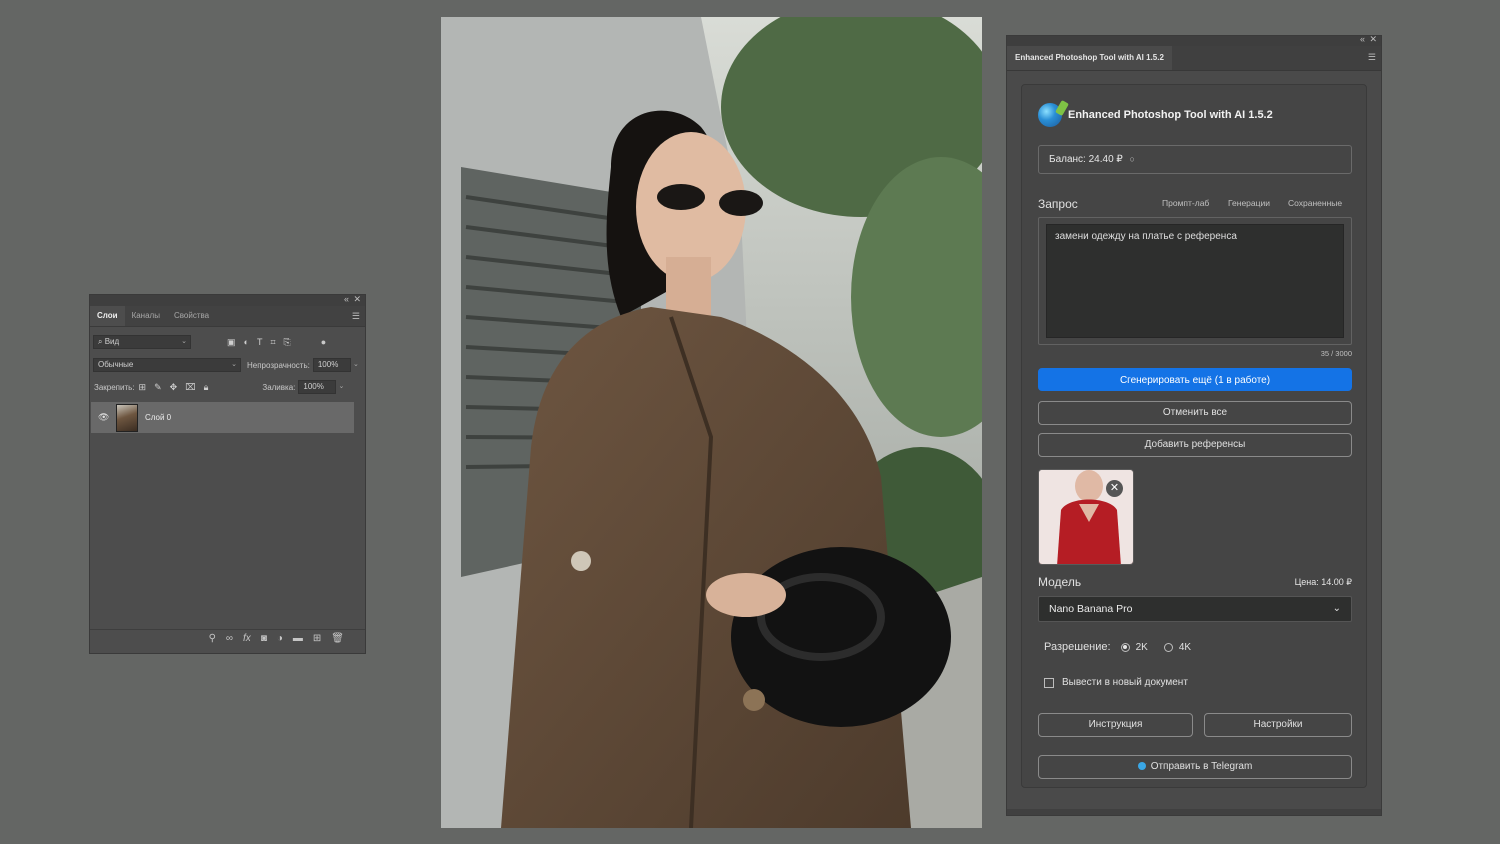  What do you see at coordinates (1141, 766) in the screenshot?
I see `telegram-icon` at bounding box center [1141, 766].